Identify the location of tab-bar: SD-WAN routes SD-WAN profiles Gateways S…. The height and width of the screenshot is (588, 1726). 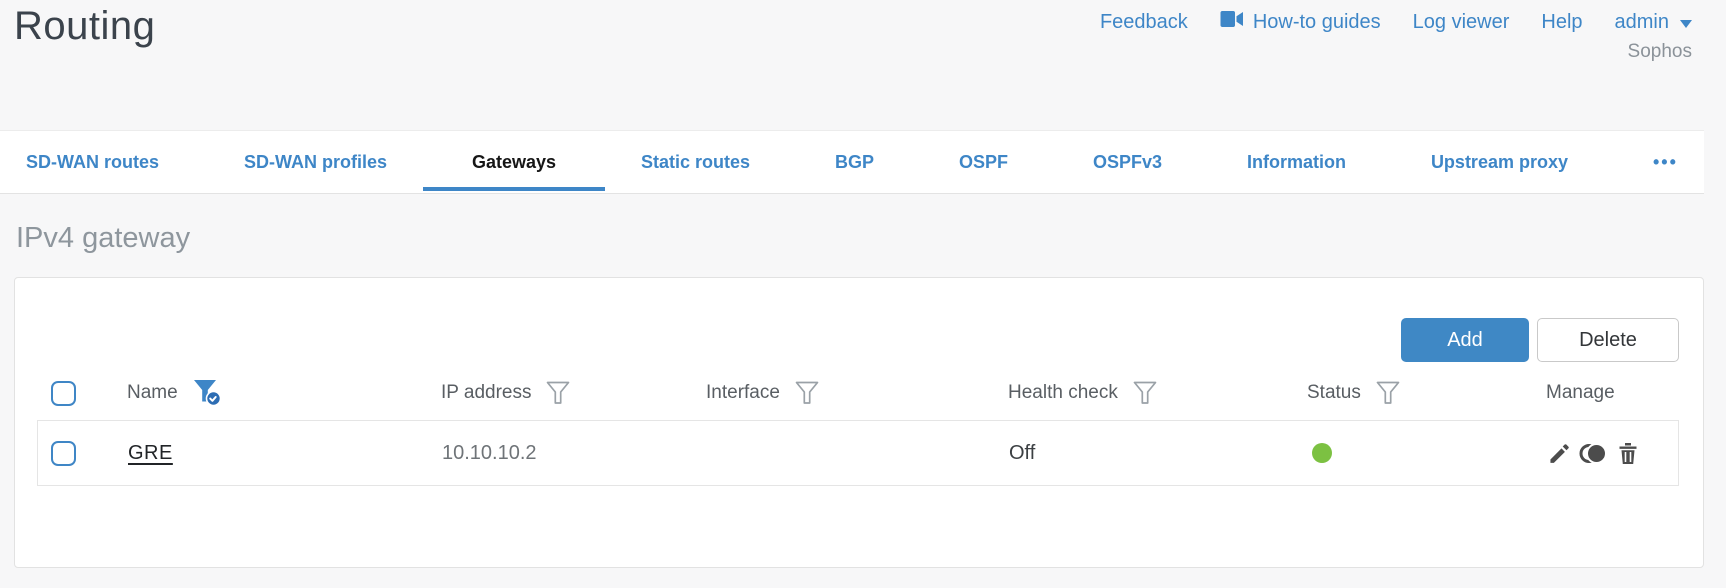
(852, 162).